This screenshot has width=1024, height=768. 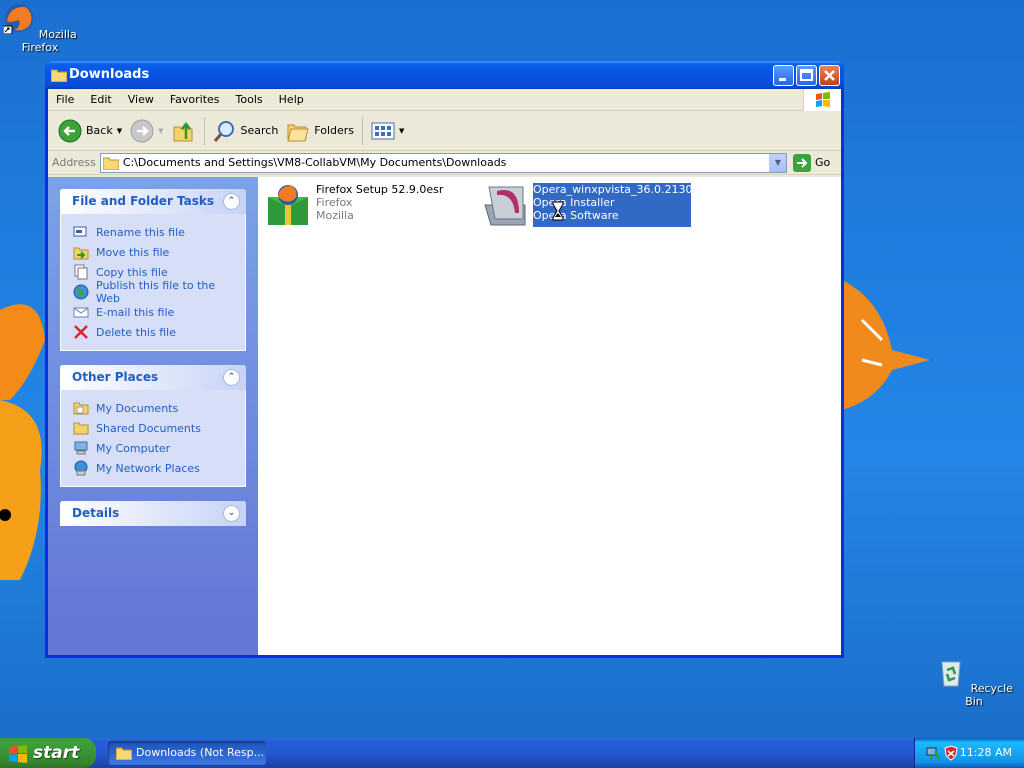 I want to click on taskbar: start Downloads (Not Resp... 11:28 AM, so click(x=512, y=753).